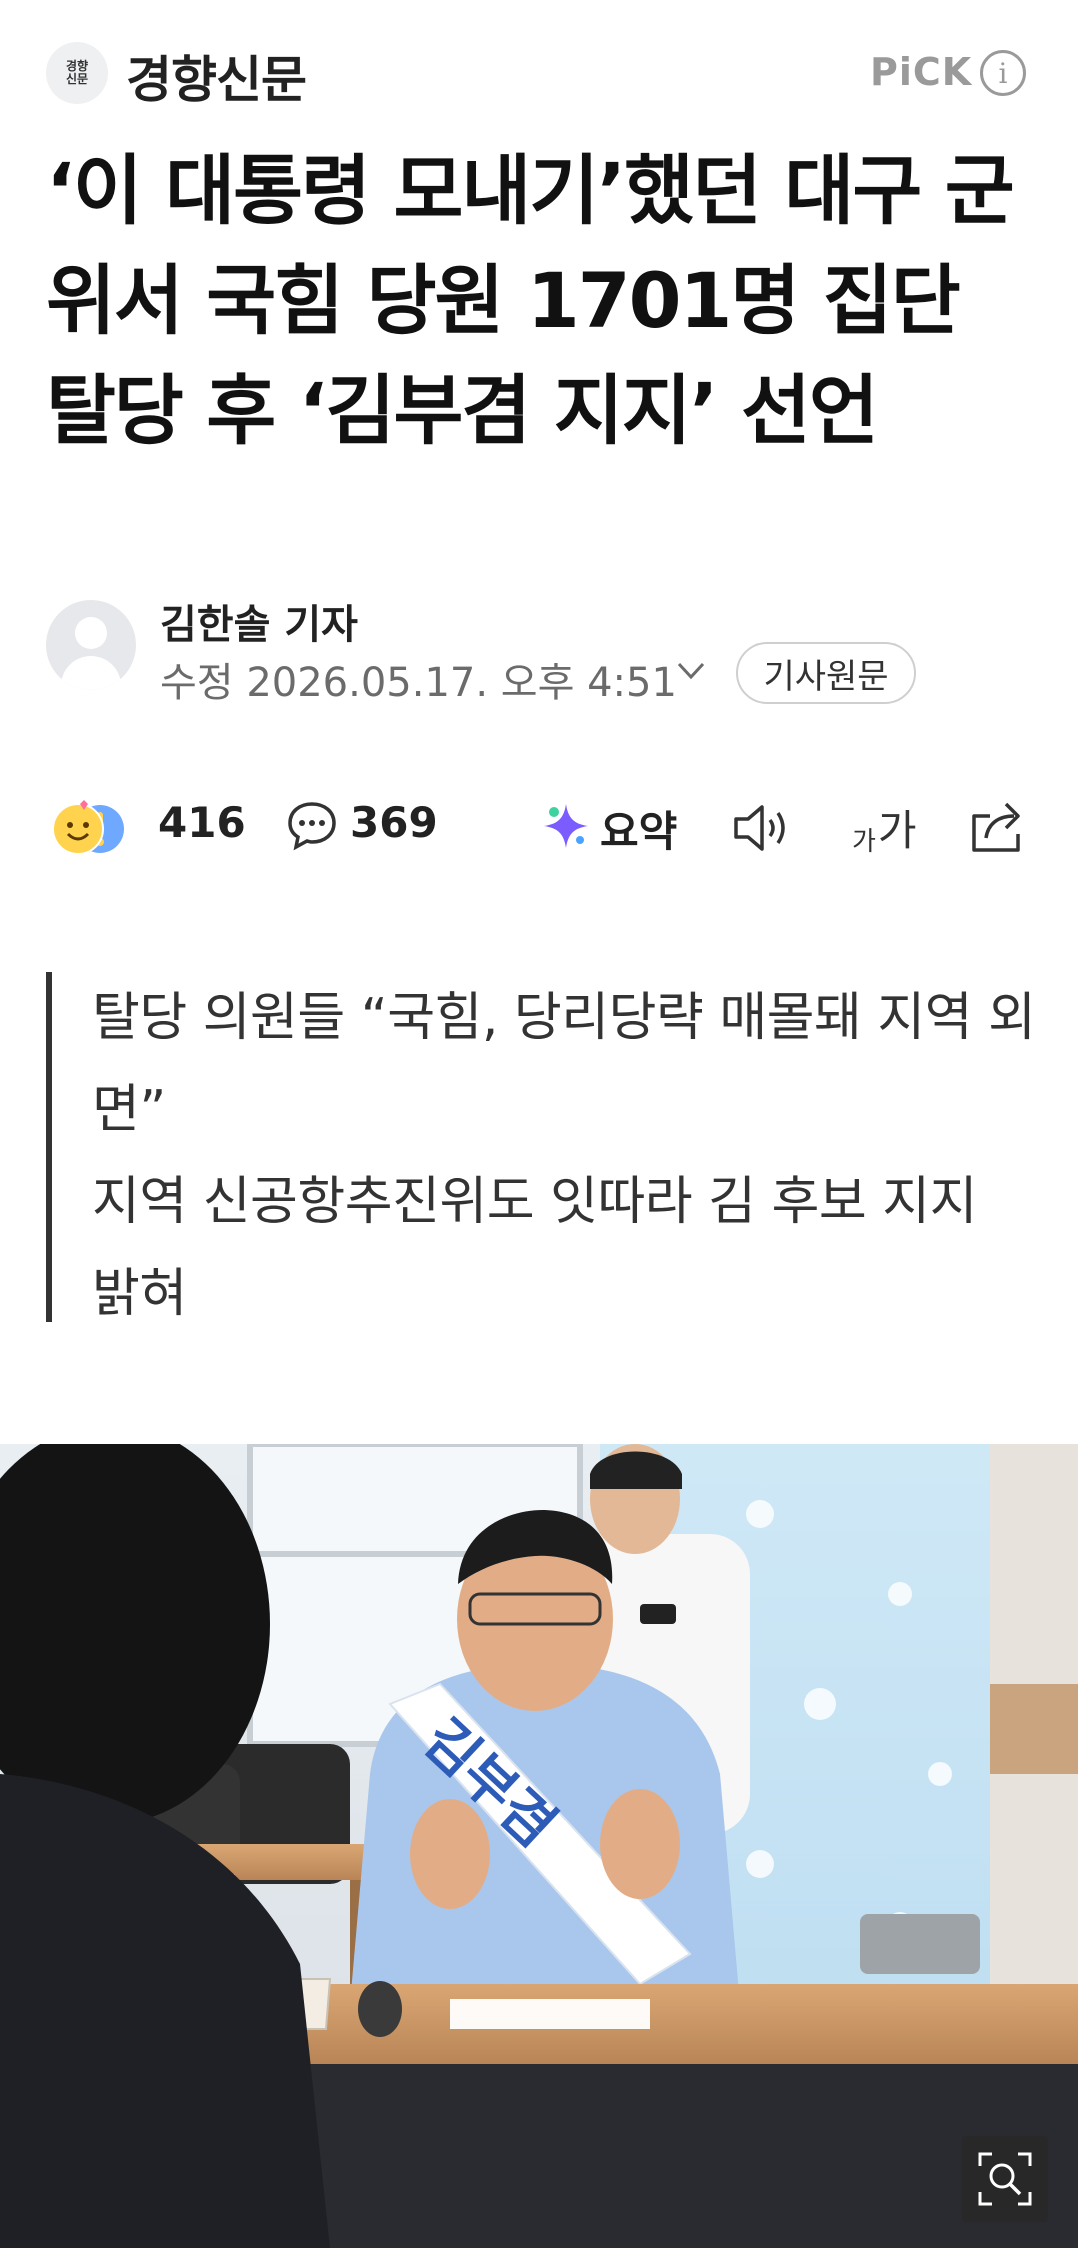 This screenshot has height=2248, width=1078. What do you see at coordinates (92, 828) in the screenshot?
I see `reaction-emoji-icon` at bounding box center [92, 828].